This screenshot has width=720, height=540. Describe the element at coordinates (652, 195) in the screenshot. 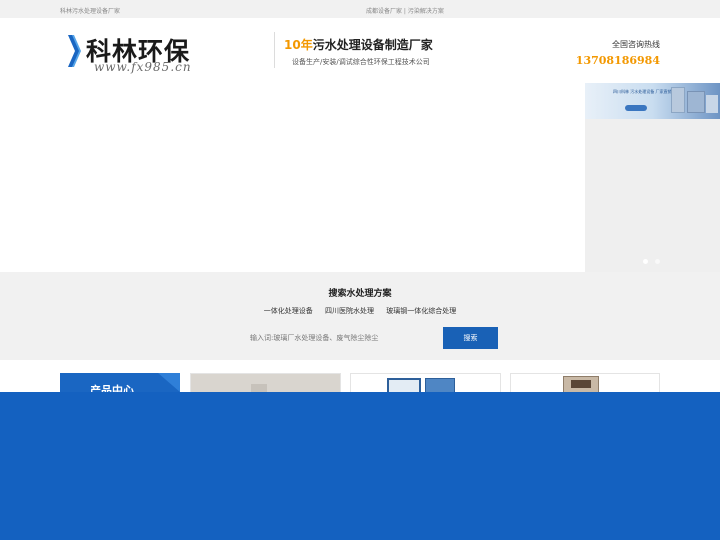

I see `banner-side-panel` at that location.